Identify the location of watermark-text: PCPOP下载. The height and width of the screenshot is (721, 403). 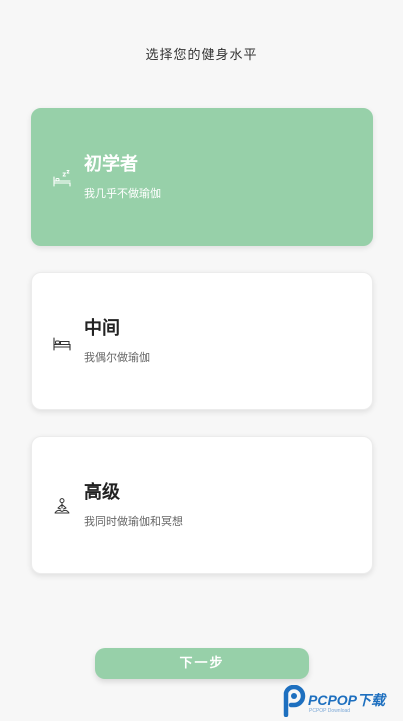
(347, 700).